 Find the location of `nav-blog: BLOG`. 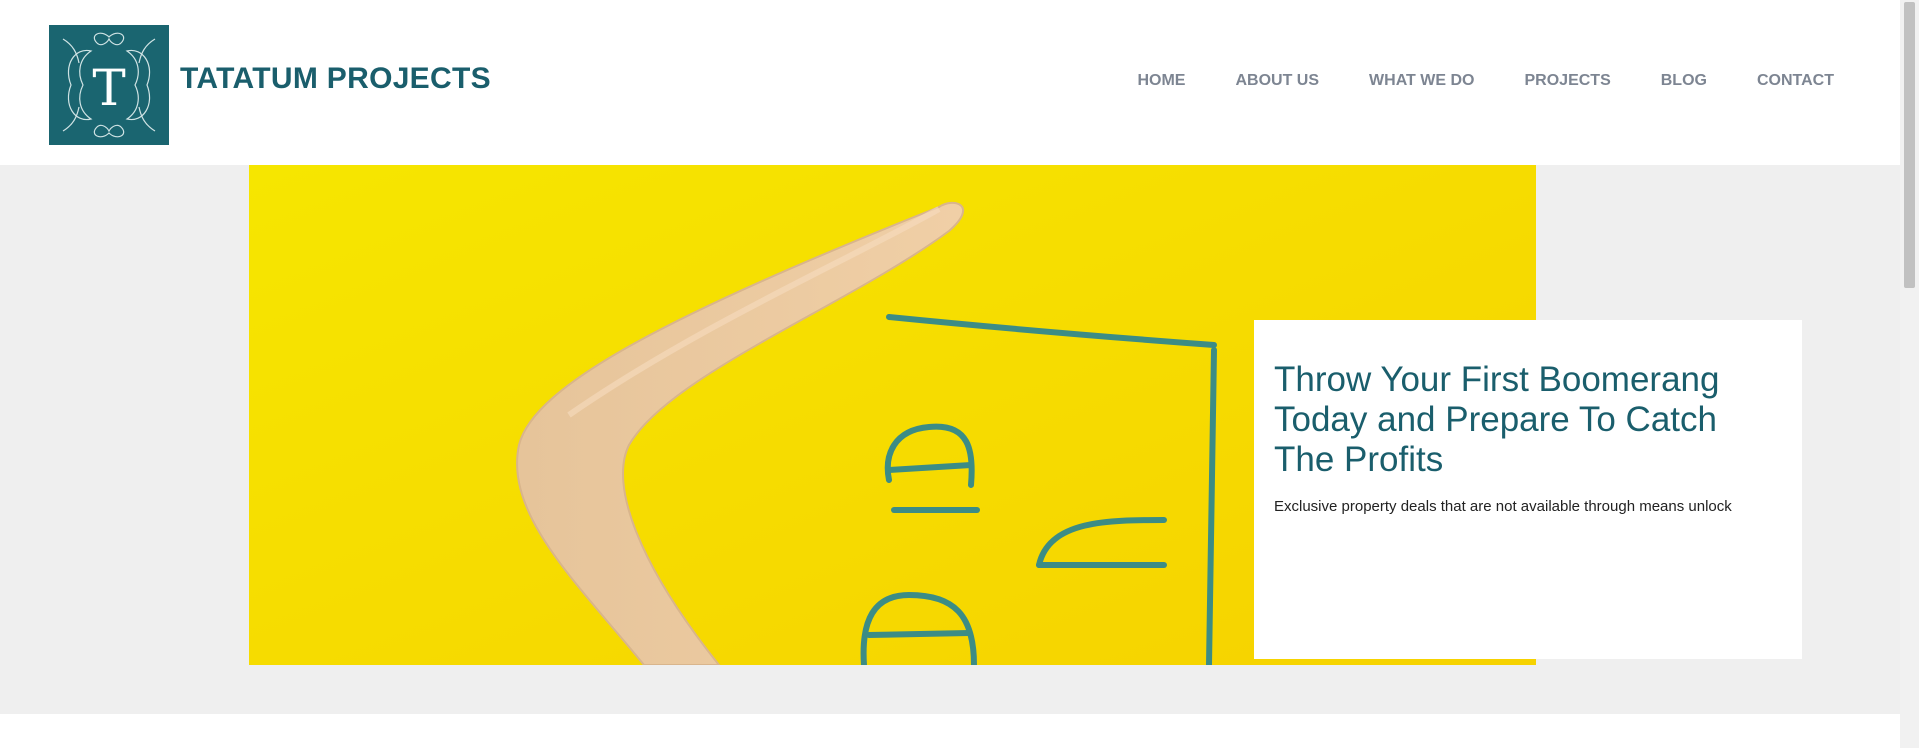

nav-blog: BLOG is located at coordinates (1684, 81).